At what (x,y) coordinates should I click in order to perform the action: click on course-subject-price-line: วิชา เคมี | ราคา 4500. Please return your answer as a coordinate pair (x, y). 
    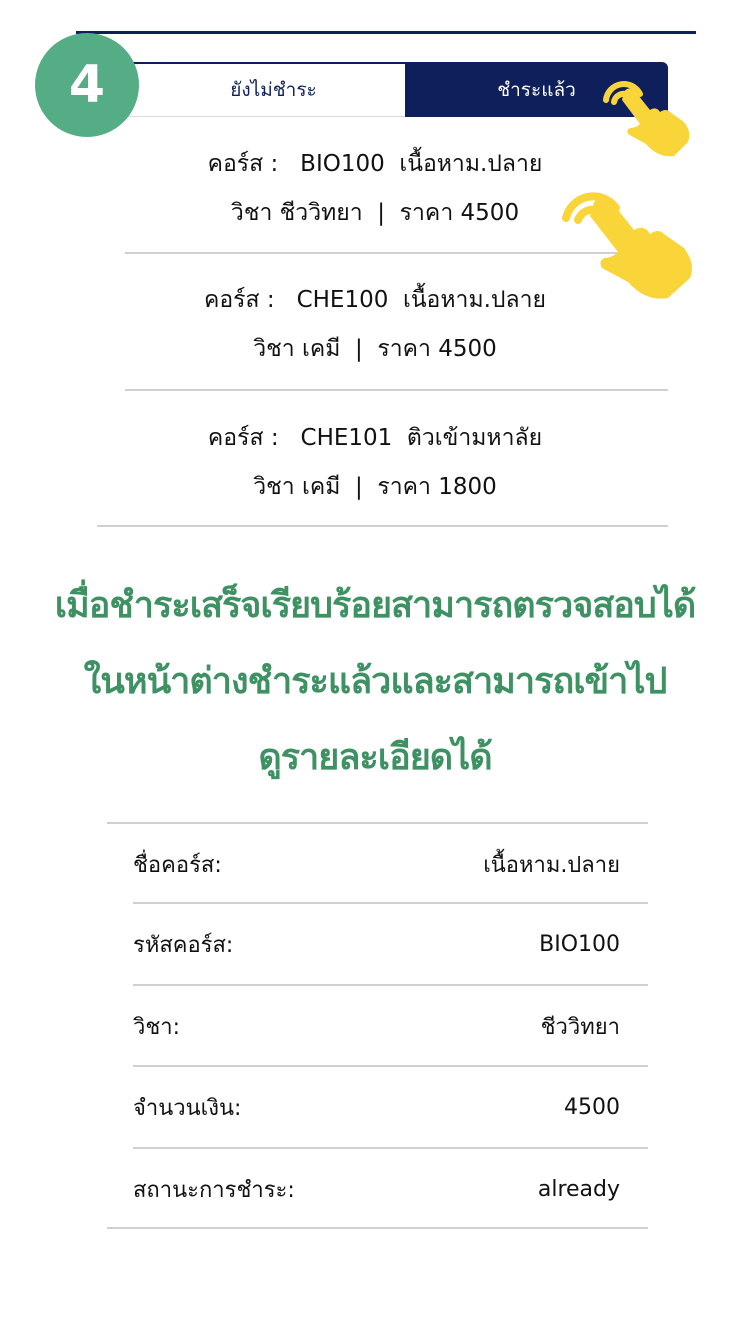
    Looking at the image, I should click on (375, 349).